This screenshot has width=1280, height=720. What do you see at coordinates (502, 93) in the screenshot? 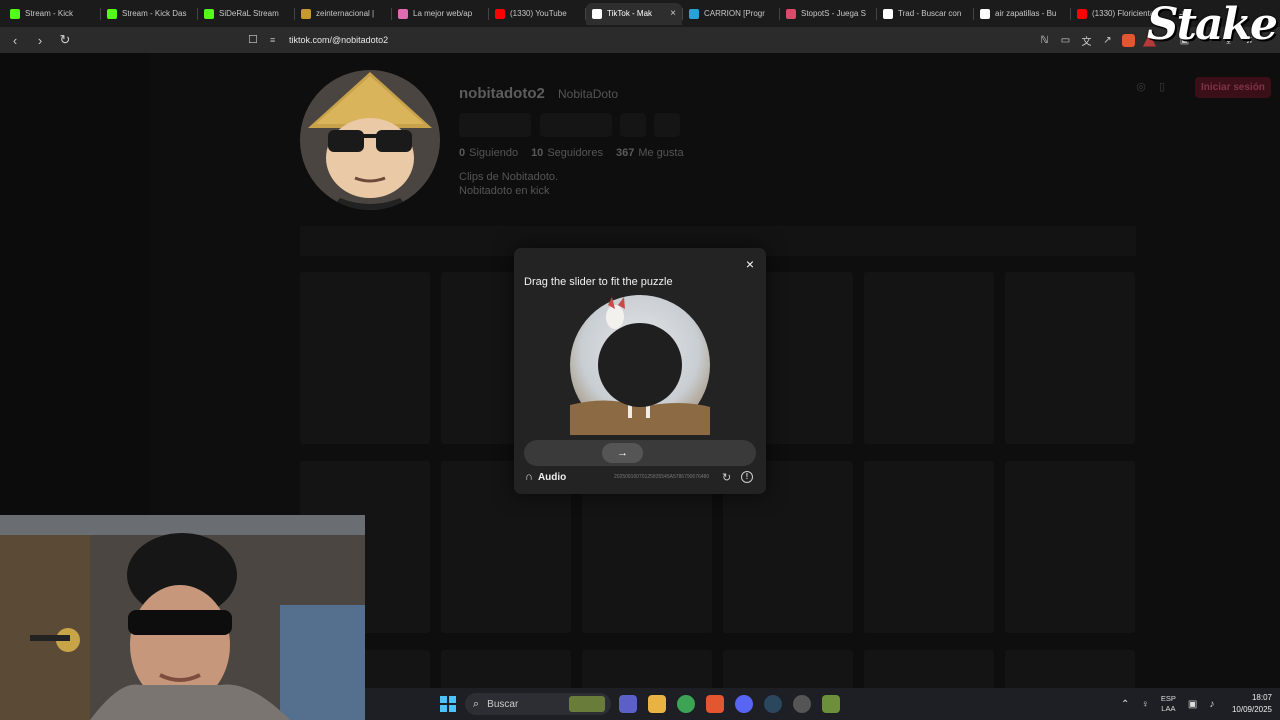
I see `profile-username: nobitadoto2` at bounding box center [502, 93].